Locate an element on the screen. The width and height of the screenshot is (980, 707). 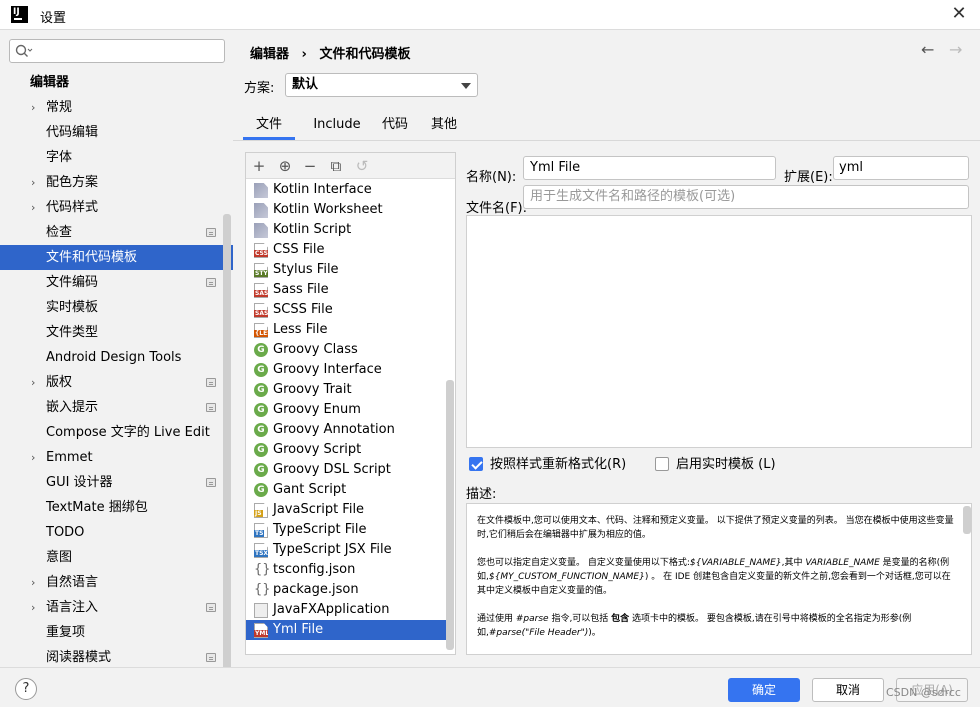
sidebar-scrollbar is located at coordinates (227, 440).